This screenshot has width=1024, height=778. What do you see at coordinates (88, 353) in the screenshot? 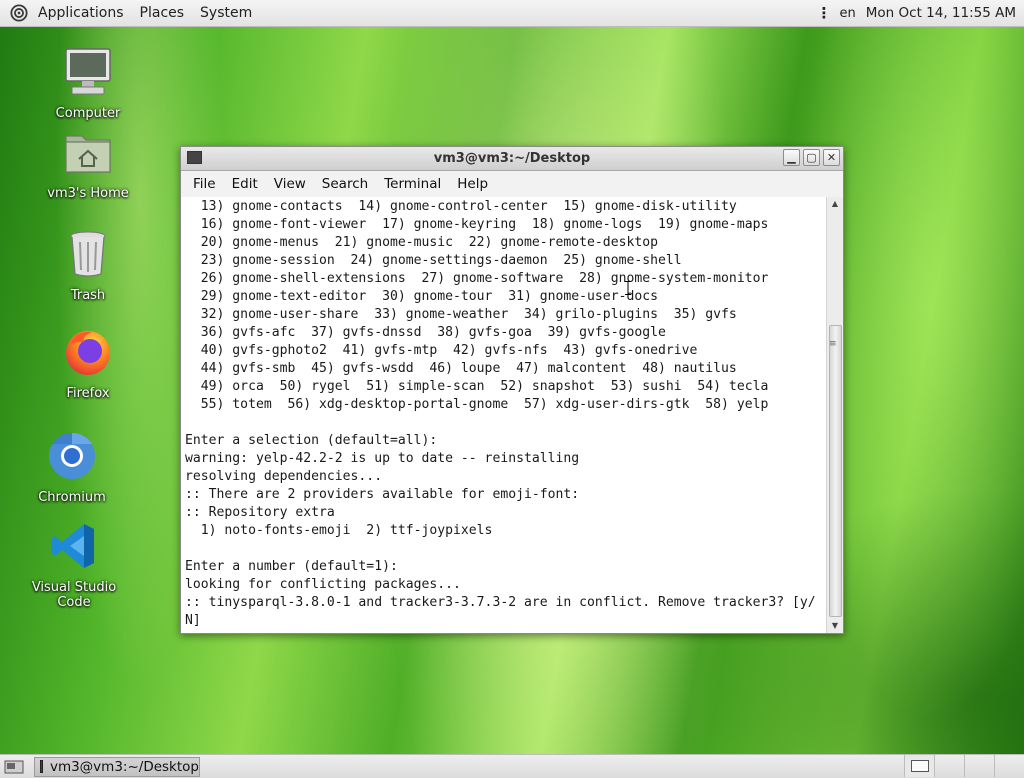
I see `firefox-icon` at bounding box center [88, 353].